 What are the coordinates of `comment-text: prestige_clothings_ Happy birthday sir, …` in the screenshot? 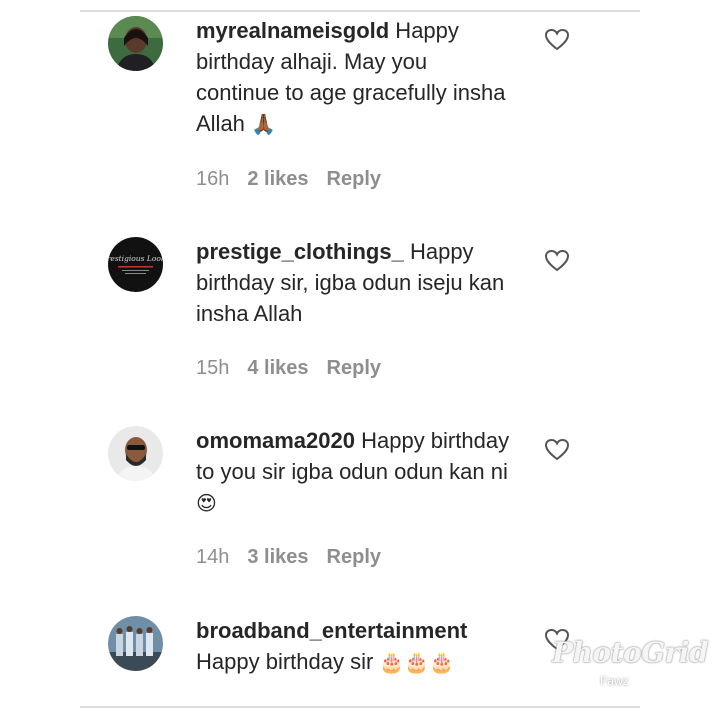 It's located at (356, 282).